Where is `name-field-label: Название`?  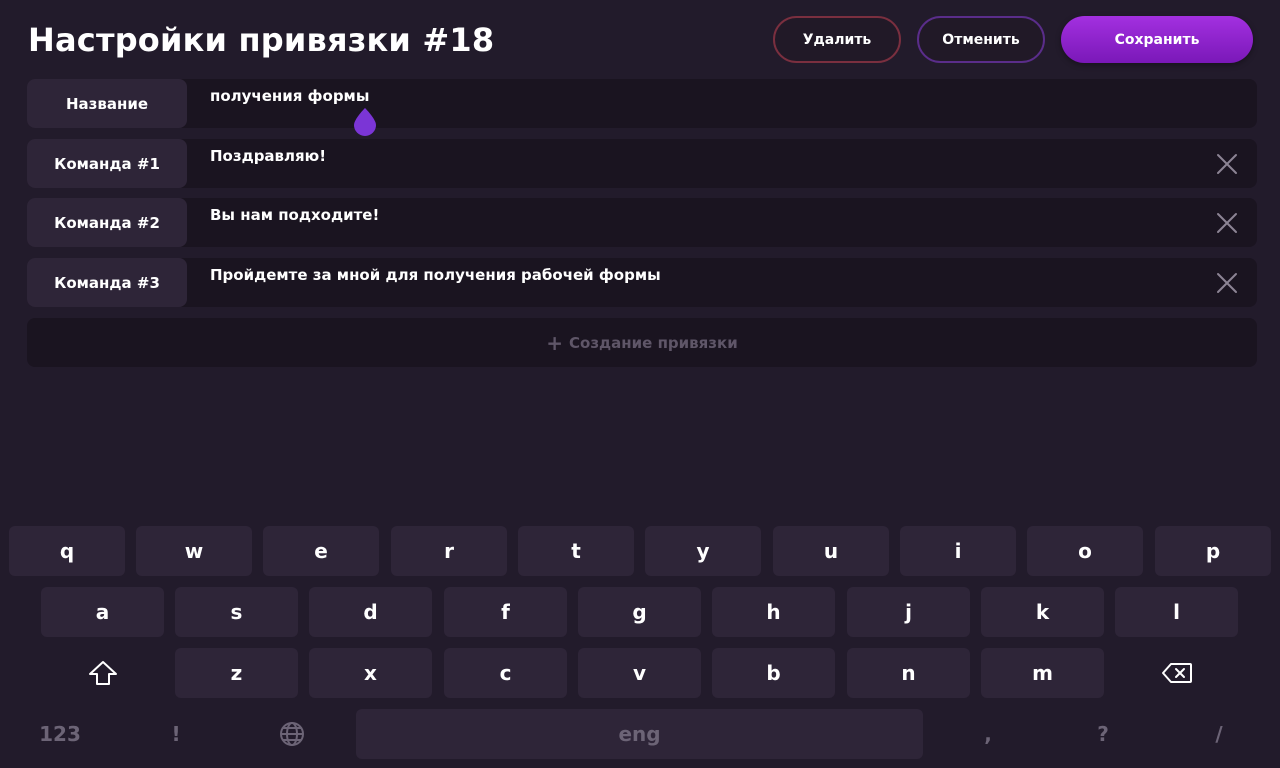 name-field-label: Название is located at coordinates (107, 103).